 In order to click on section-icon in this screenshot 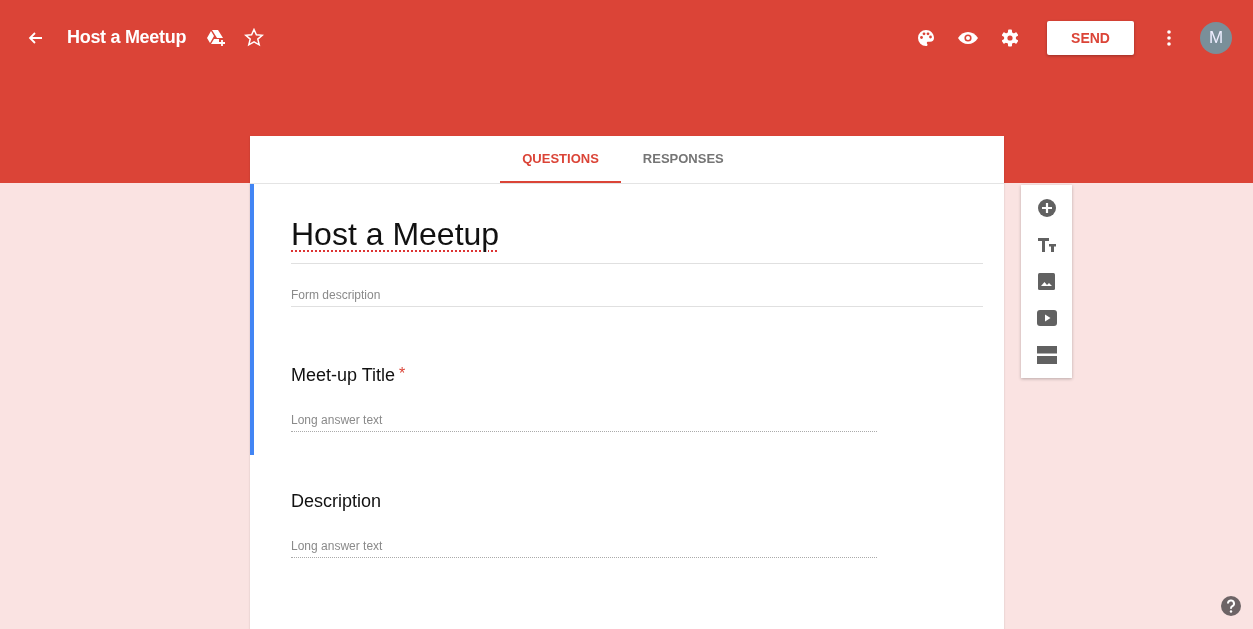, I will do `click(1046, 355)`.